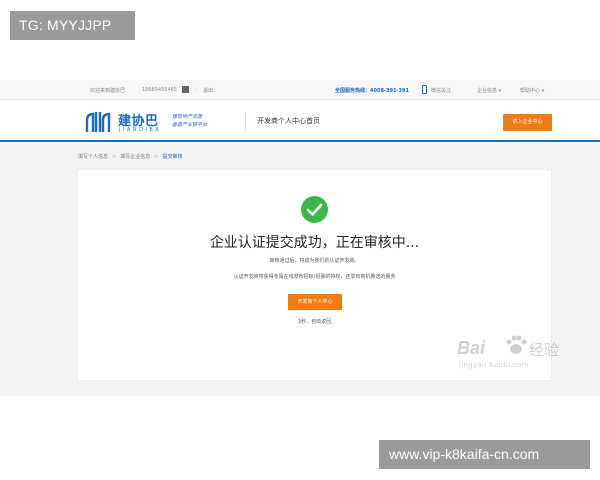 The height and width of the screenshot is (480, 600). What do you see at coordinates (489, 90) in the screenshot?
I see `enterprise-info-menu: 企业信息 ▾` at bounding box center [489, 90].